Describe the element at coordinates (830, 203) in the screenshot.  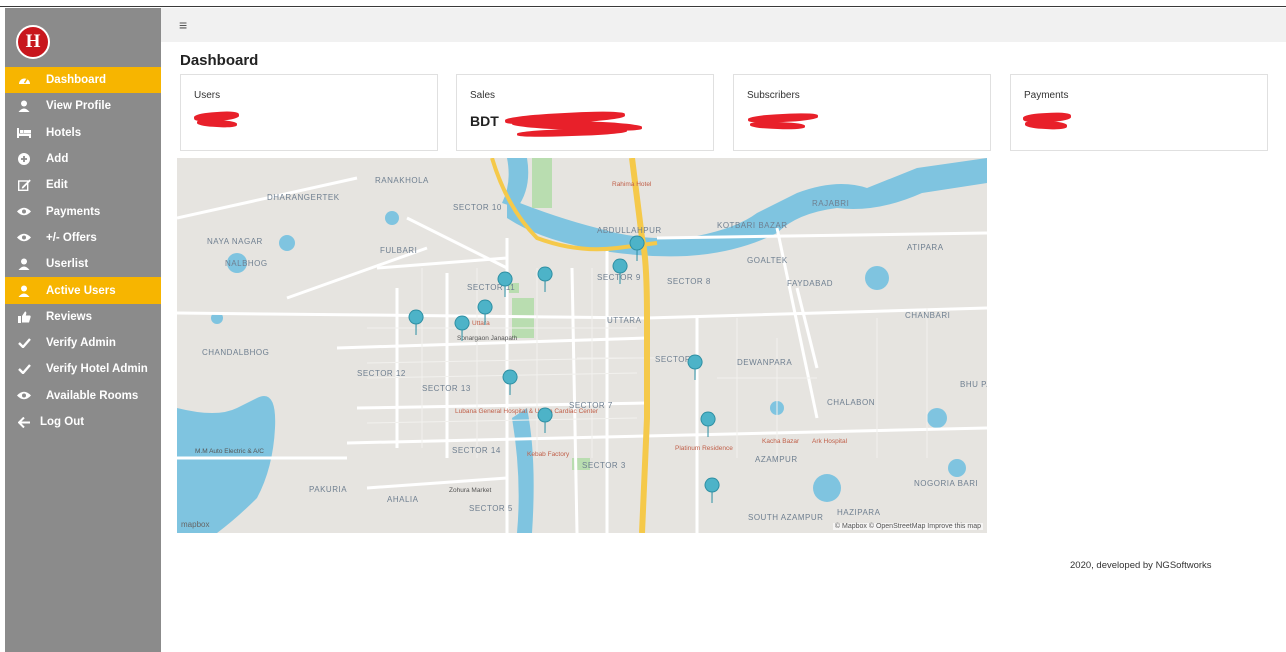
I see `map-label: RAJABRI` at that location.